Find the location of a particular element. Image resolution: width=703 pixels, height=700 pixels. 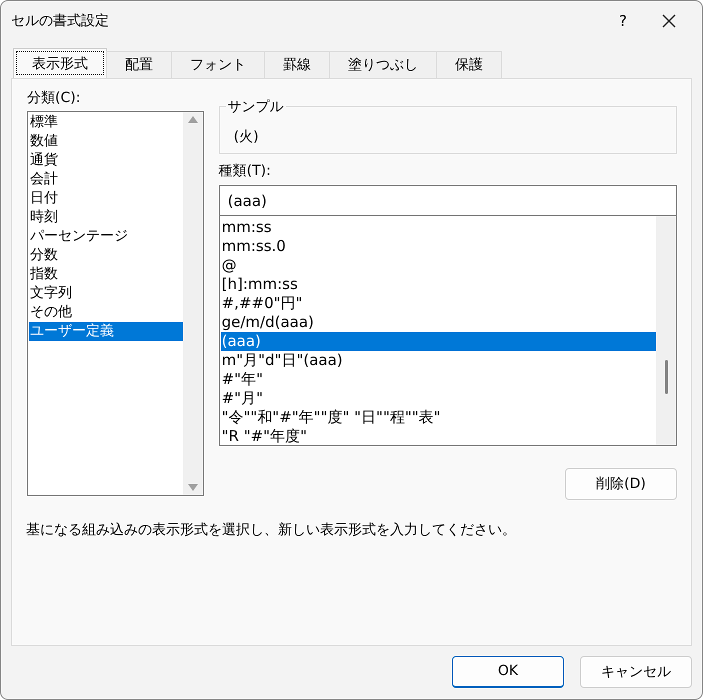

list-item: ユーザー定義 is located at coordinates (106, 331).